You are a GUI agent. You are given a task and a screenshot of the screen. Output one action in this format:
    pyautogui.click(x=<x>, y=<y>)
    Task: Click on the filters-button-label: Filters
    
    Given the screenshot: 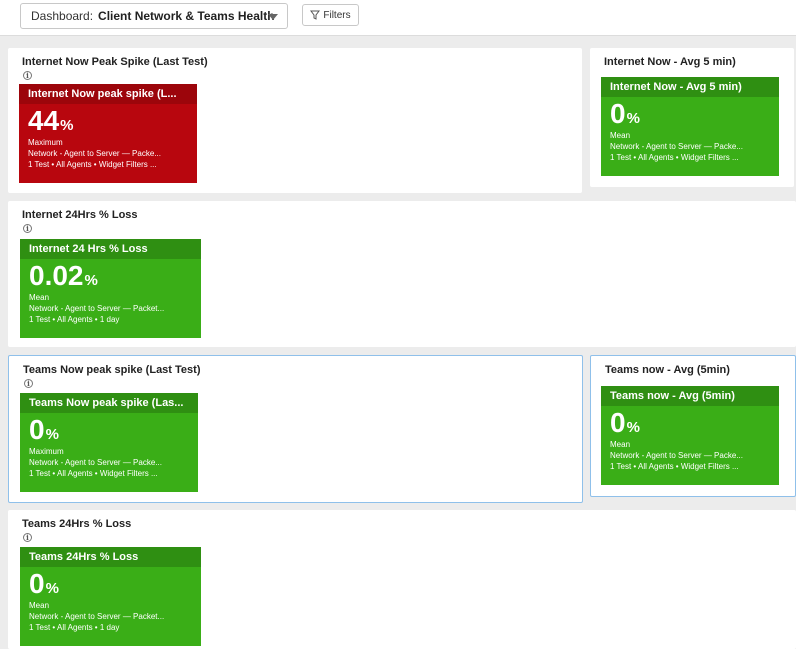 What is the action you would take?
    pyautogui.click(x=337, y=15)
    